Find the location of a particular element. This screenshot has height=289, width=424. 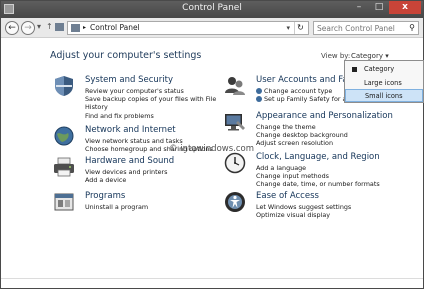

folder-icon is located at coordinates (59, 27).